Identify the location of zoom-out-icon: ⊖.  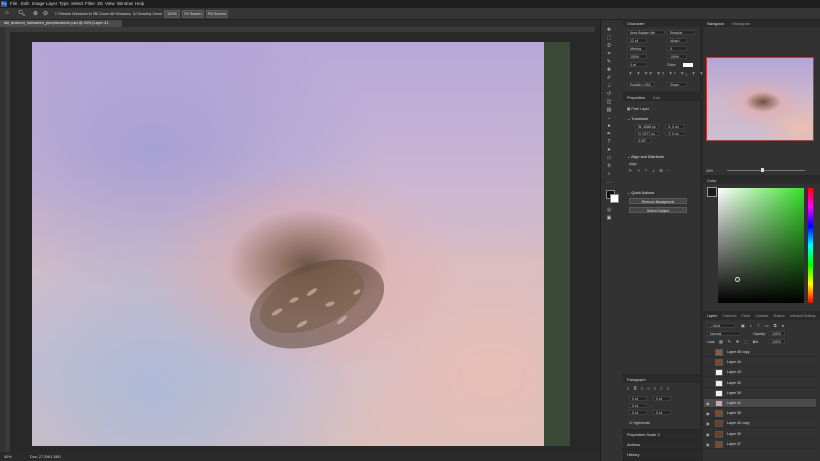
(45, 13).